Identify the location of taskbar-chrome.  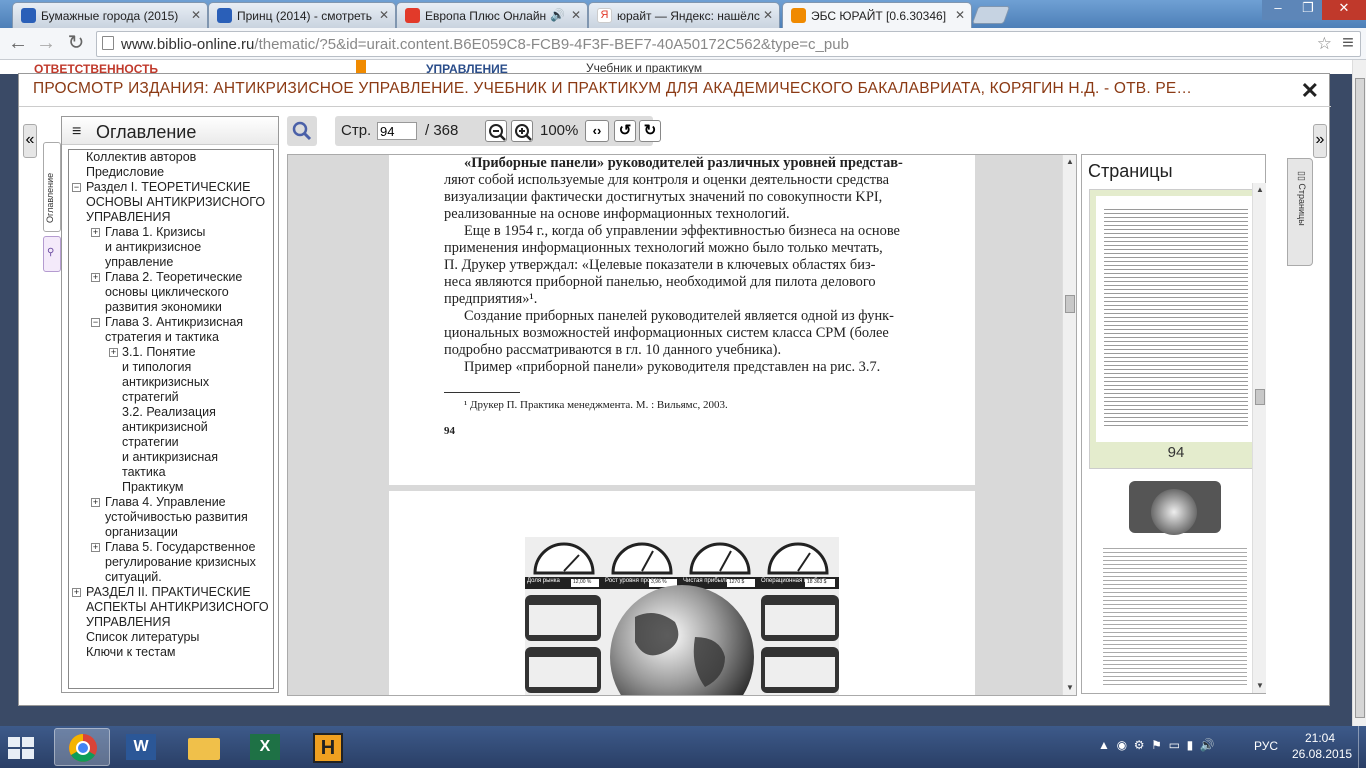
(82, 747).